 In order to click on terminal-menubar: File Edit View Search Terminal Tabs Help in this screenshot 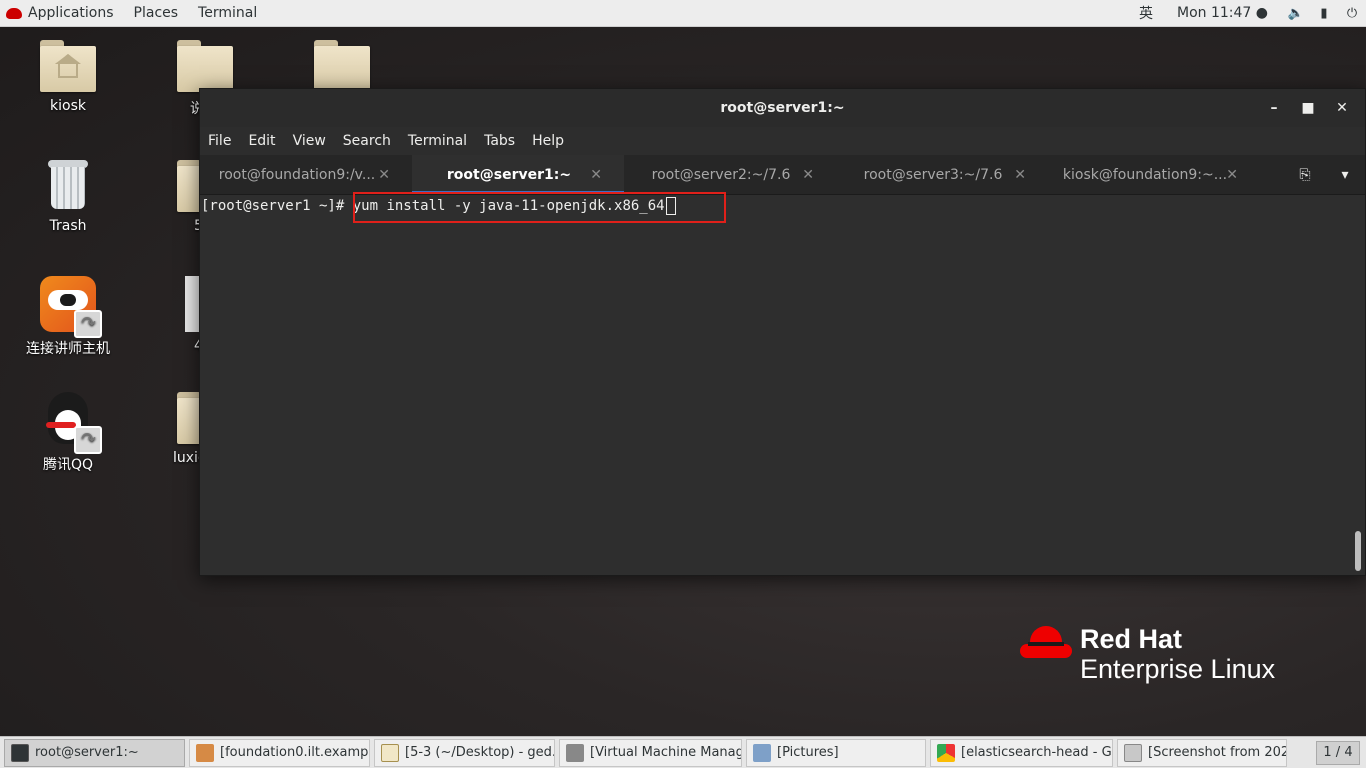, I will do `click(782, 141)`.